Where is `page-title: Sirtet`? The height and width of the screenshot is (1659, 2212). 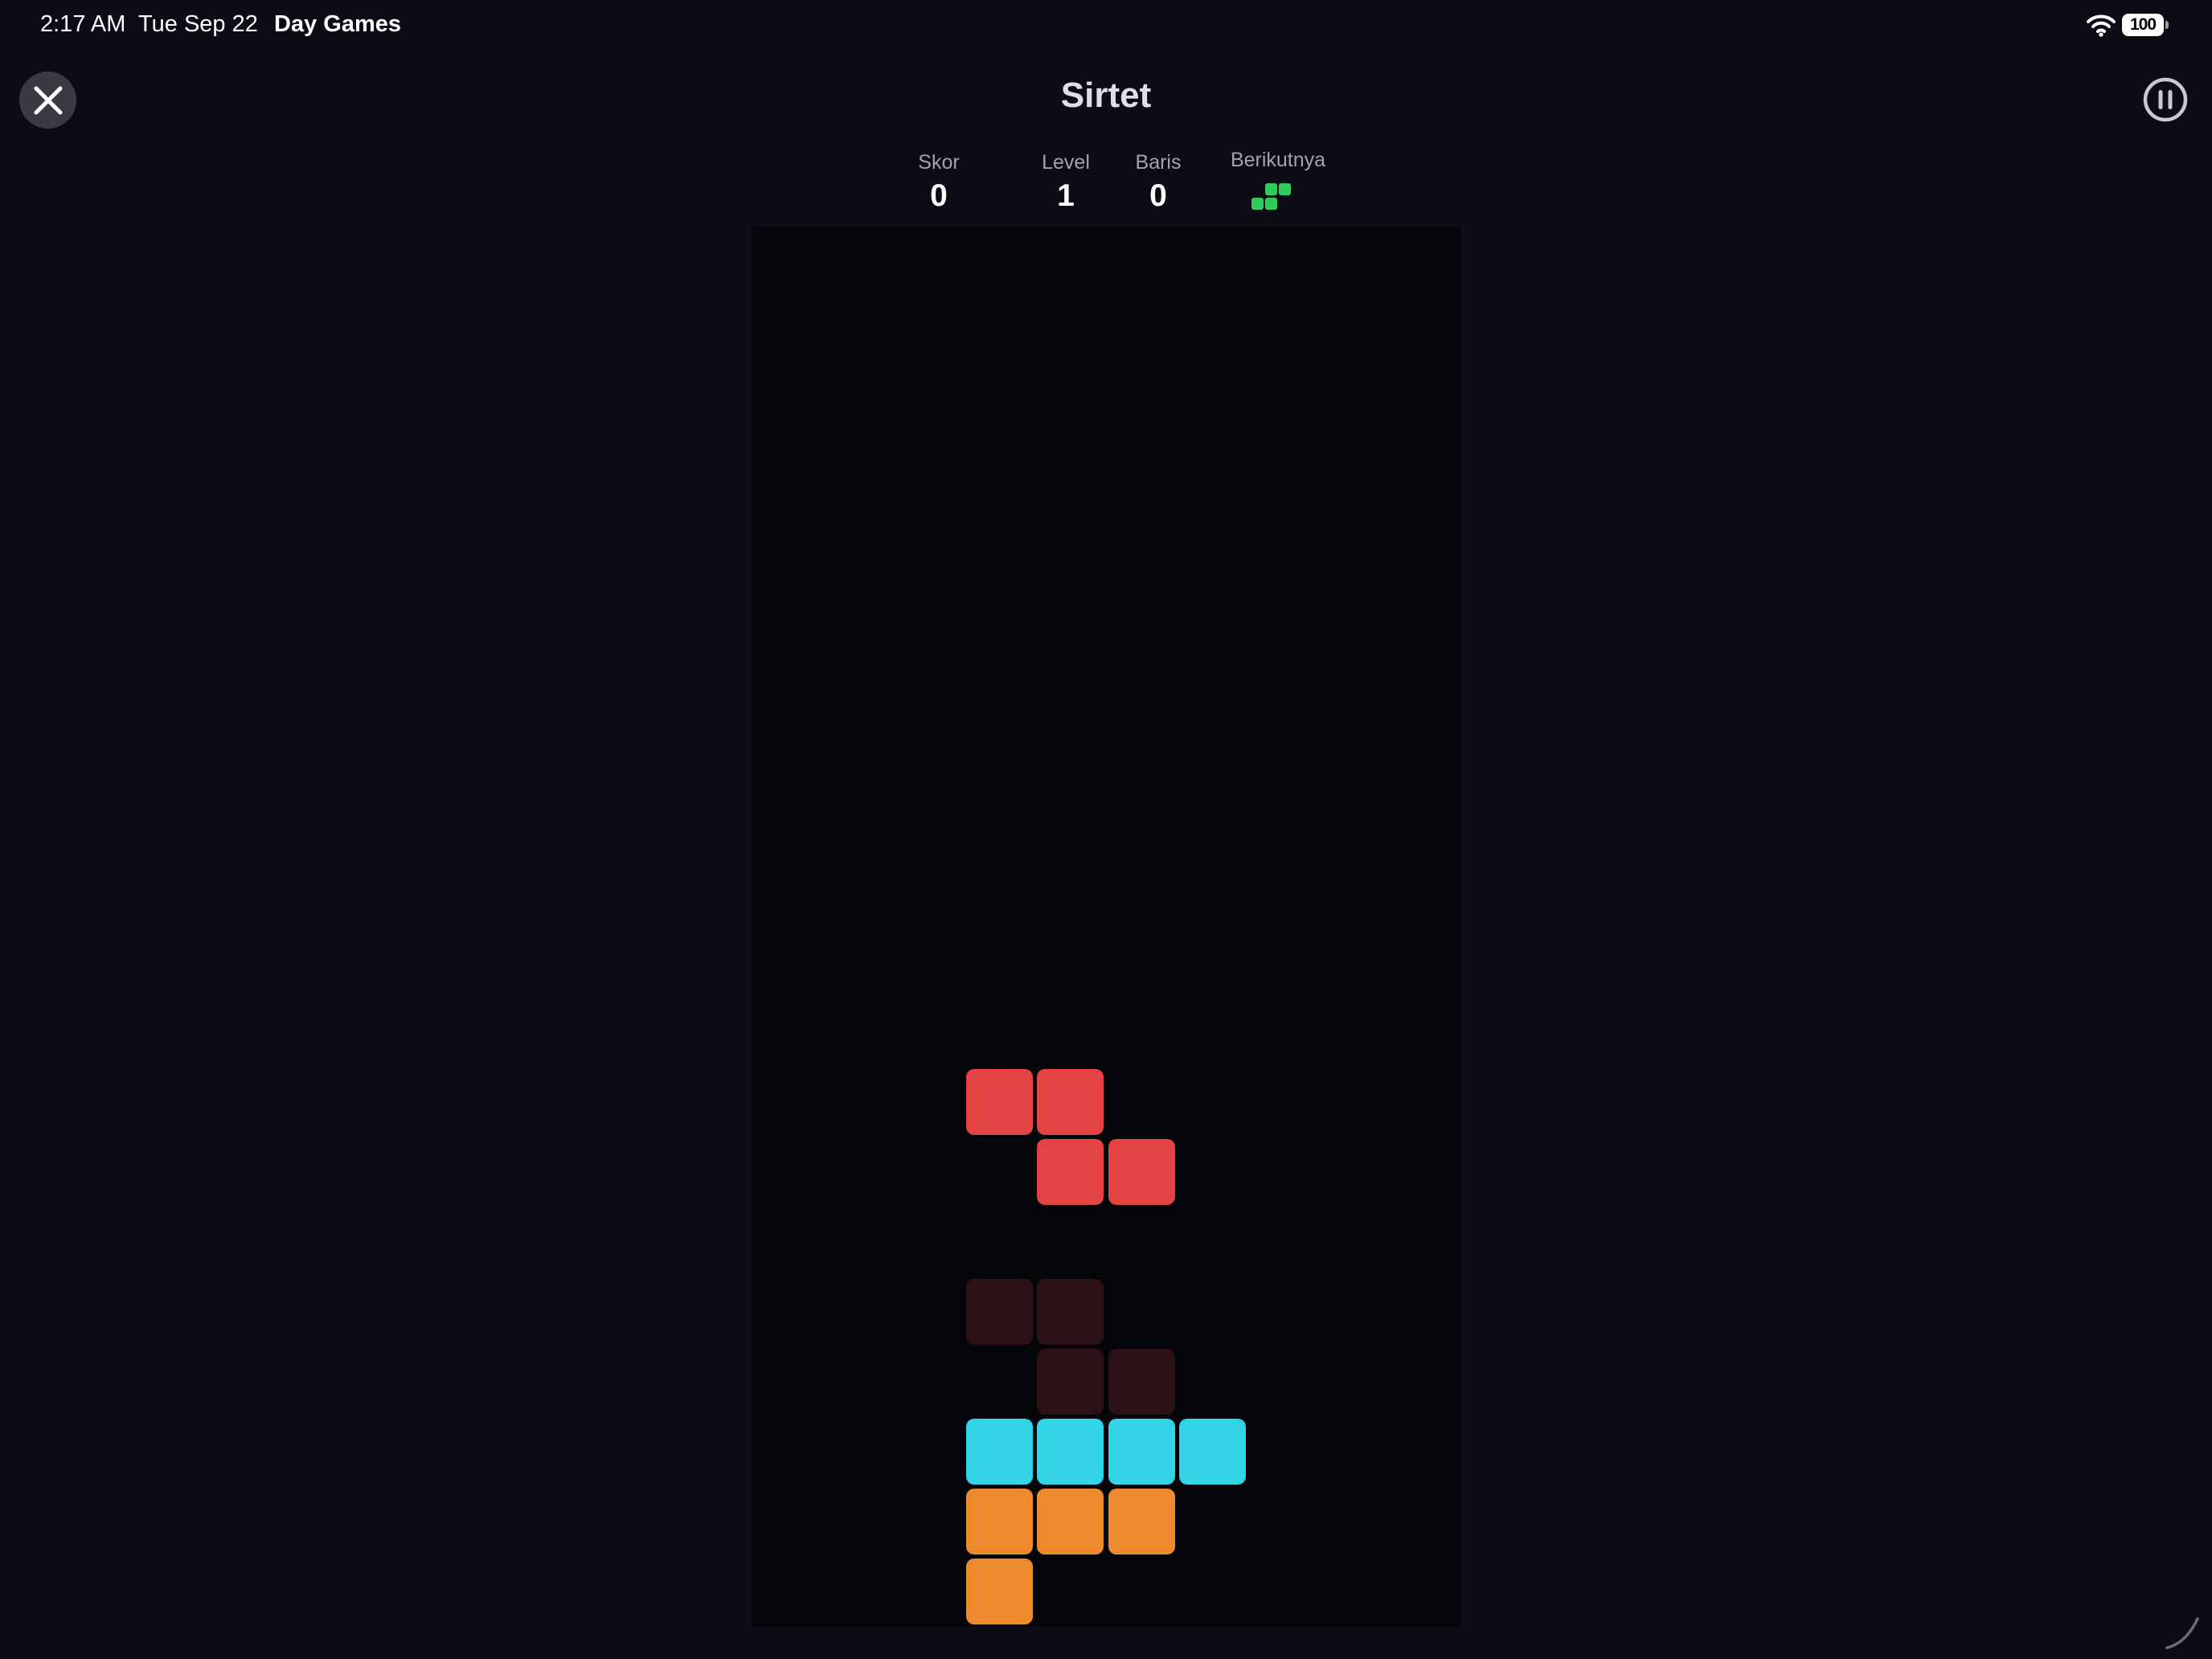
page-title: Sirtet is located at coordinates (1106, 95).